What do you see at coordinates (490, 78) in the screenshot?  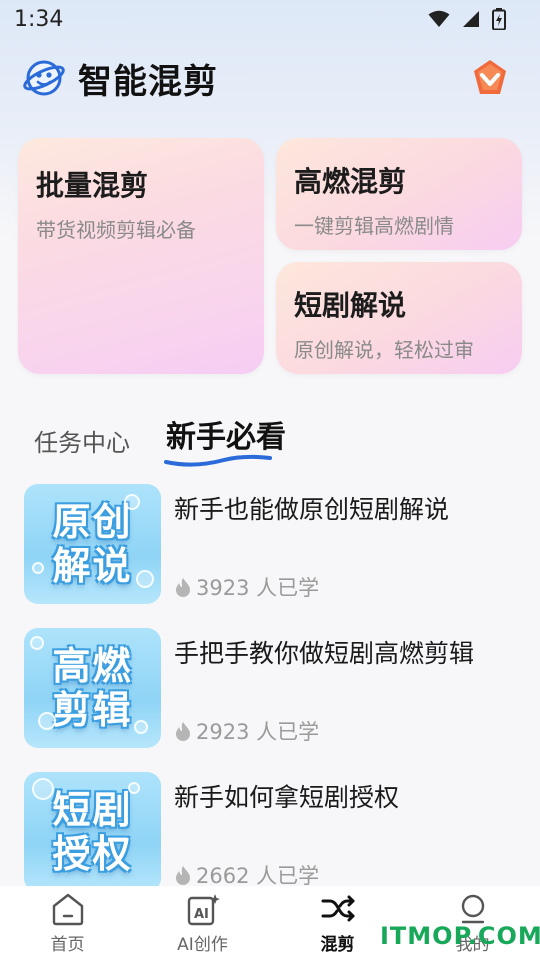 I see `vip-badge-icon` at bounding box center [490, 78].